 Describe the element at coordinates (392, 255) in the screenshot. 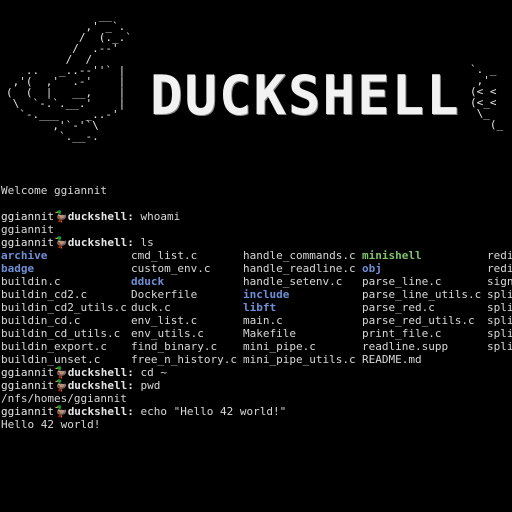

I see `ls-executable: minishell` at that location.